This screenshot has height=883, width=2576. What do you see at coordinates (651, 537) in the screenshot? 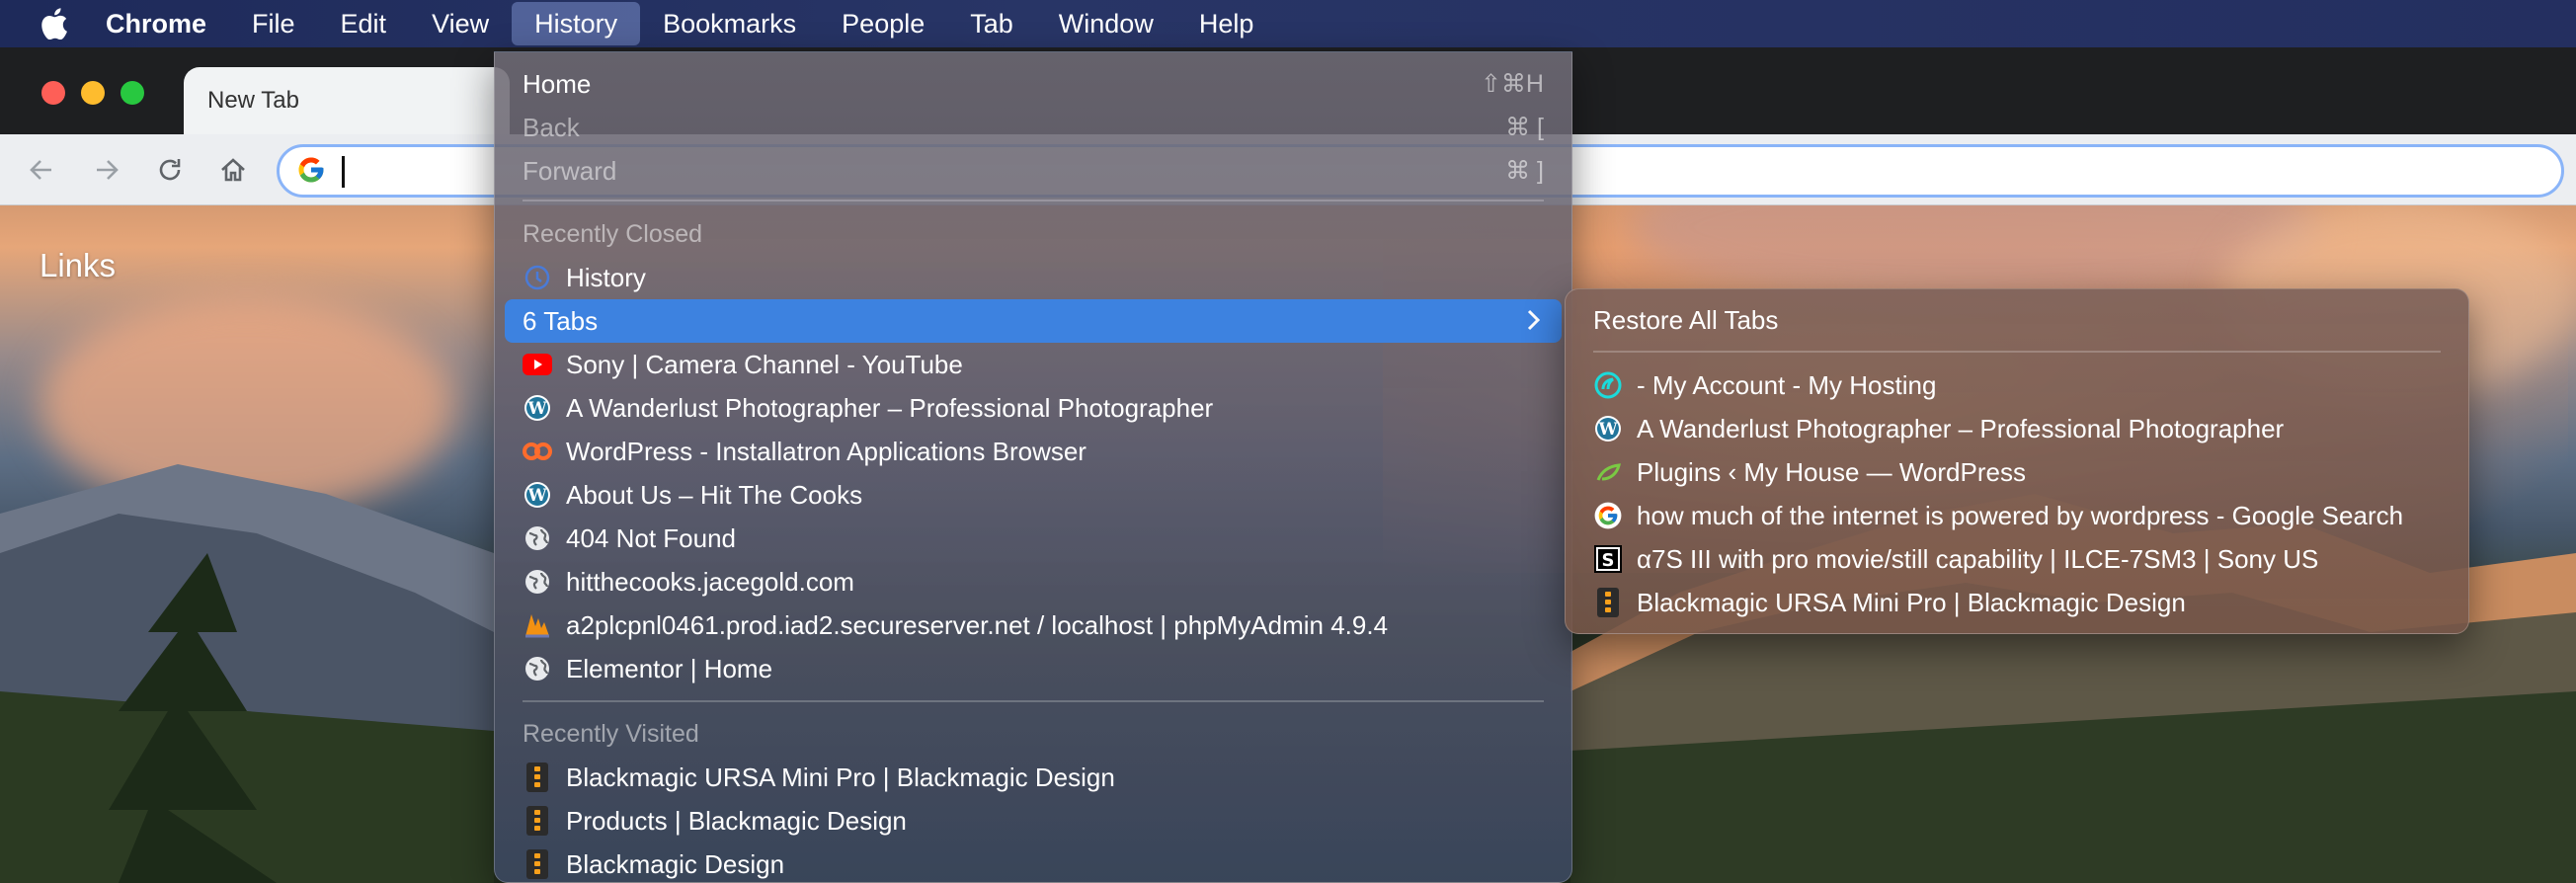
I see `menu-item-label: 404 Not Found` at bounding box center [651, 537].